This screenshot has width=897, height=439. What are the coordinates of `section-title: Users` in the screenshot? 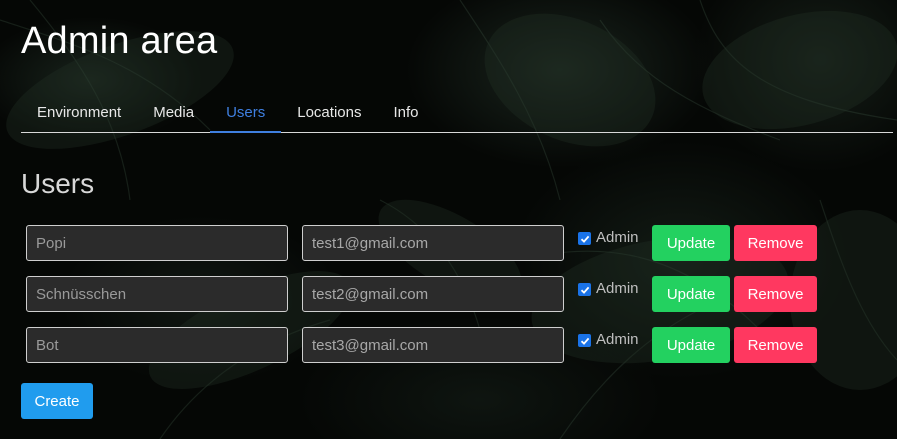 It's located at (58, 183).